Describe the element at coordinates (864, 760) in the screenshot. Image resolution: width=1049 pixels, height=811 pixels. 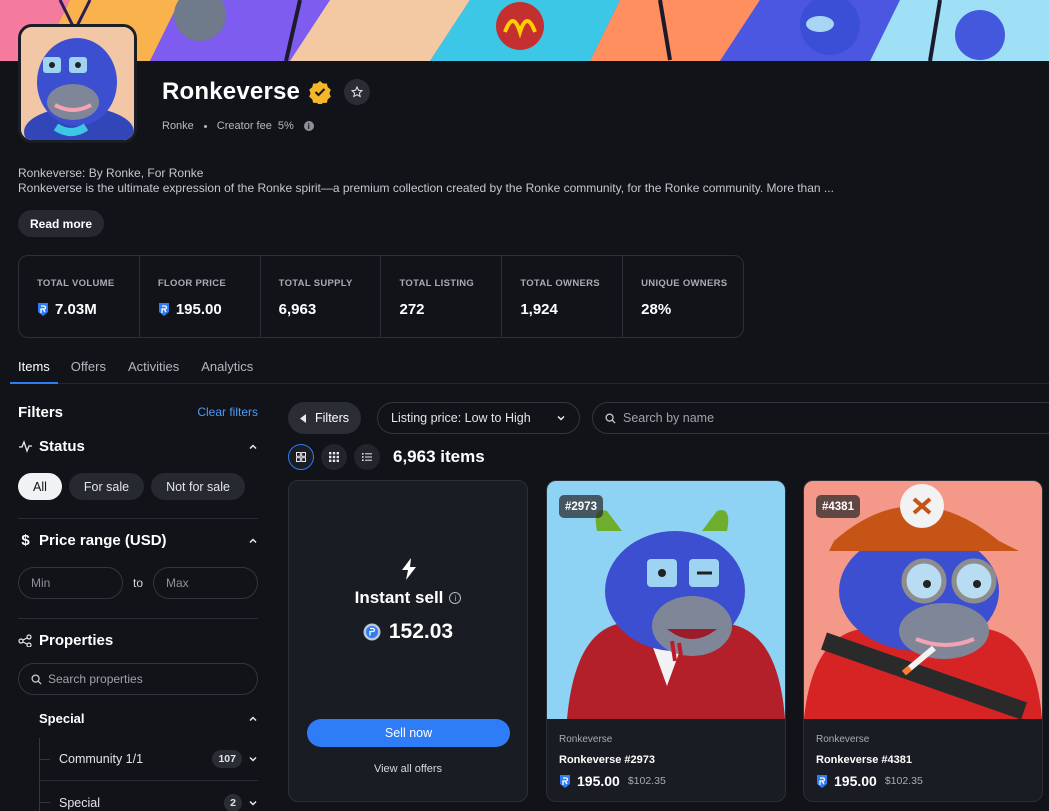
I see `nft-name: Ronkeverse #4381` at that location.